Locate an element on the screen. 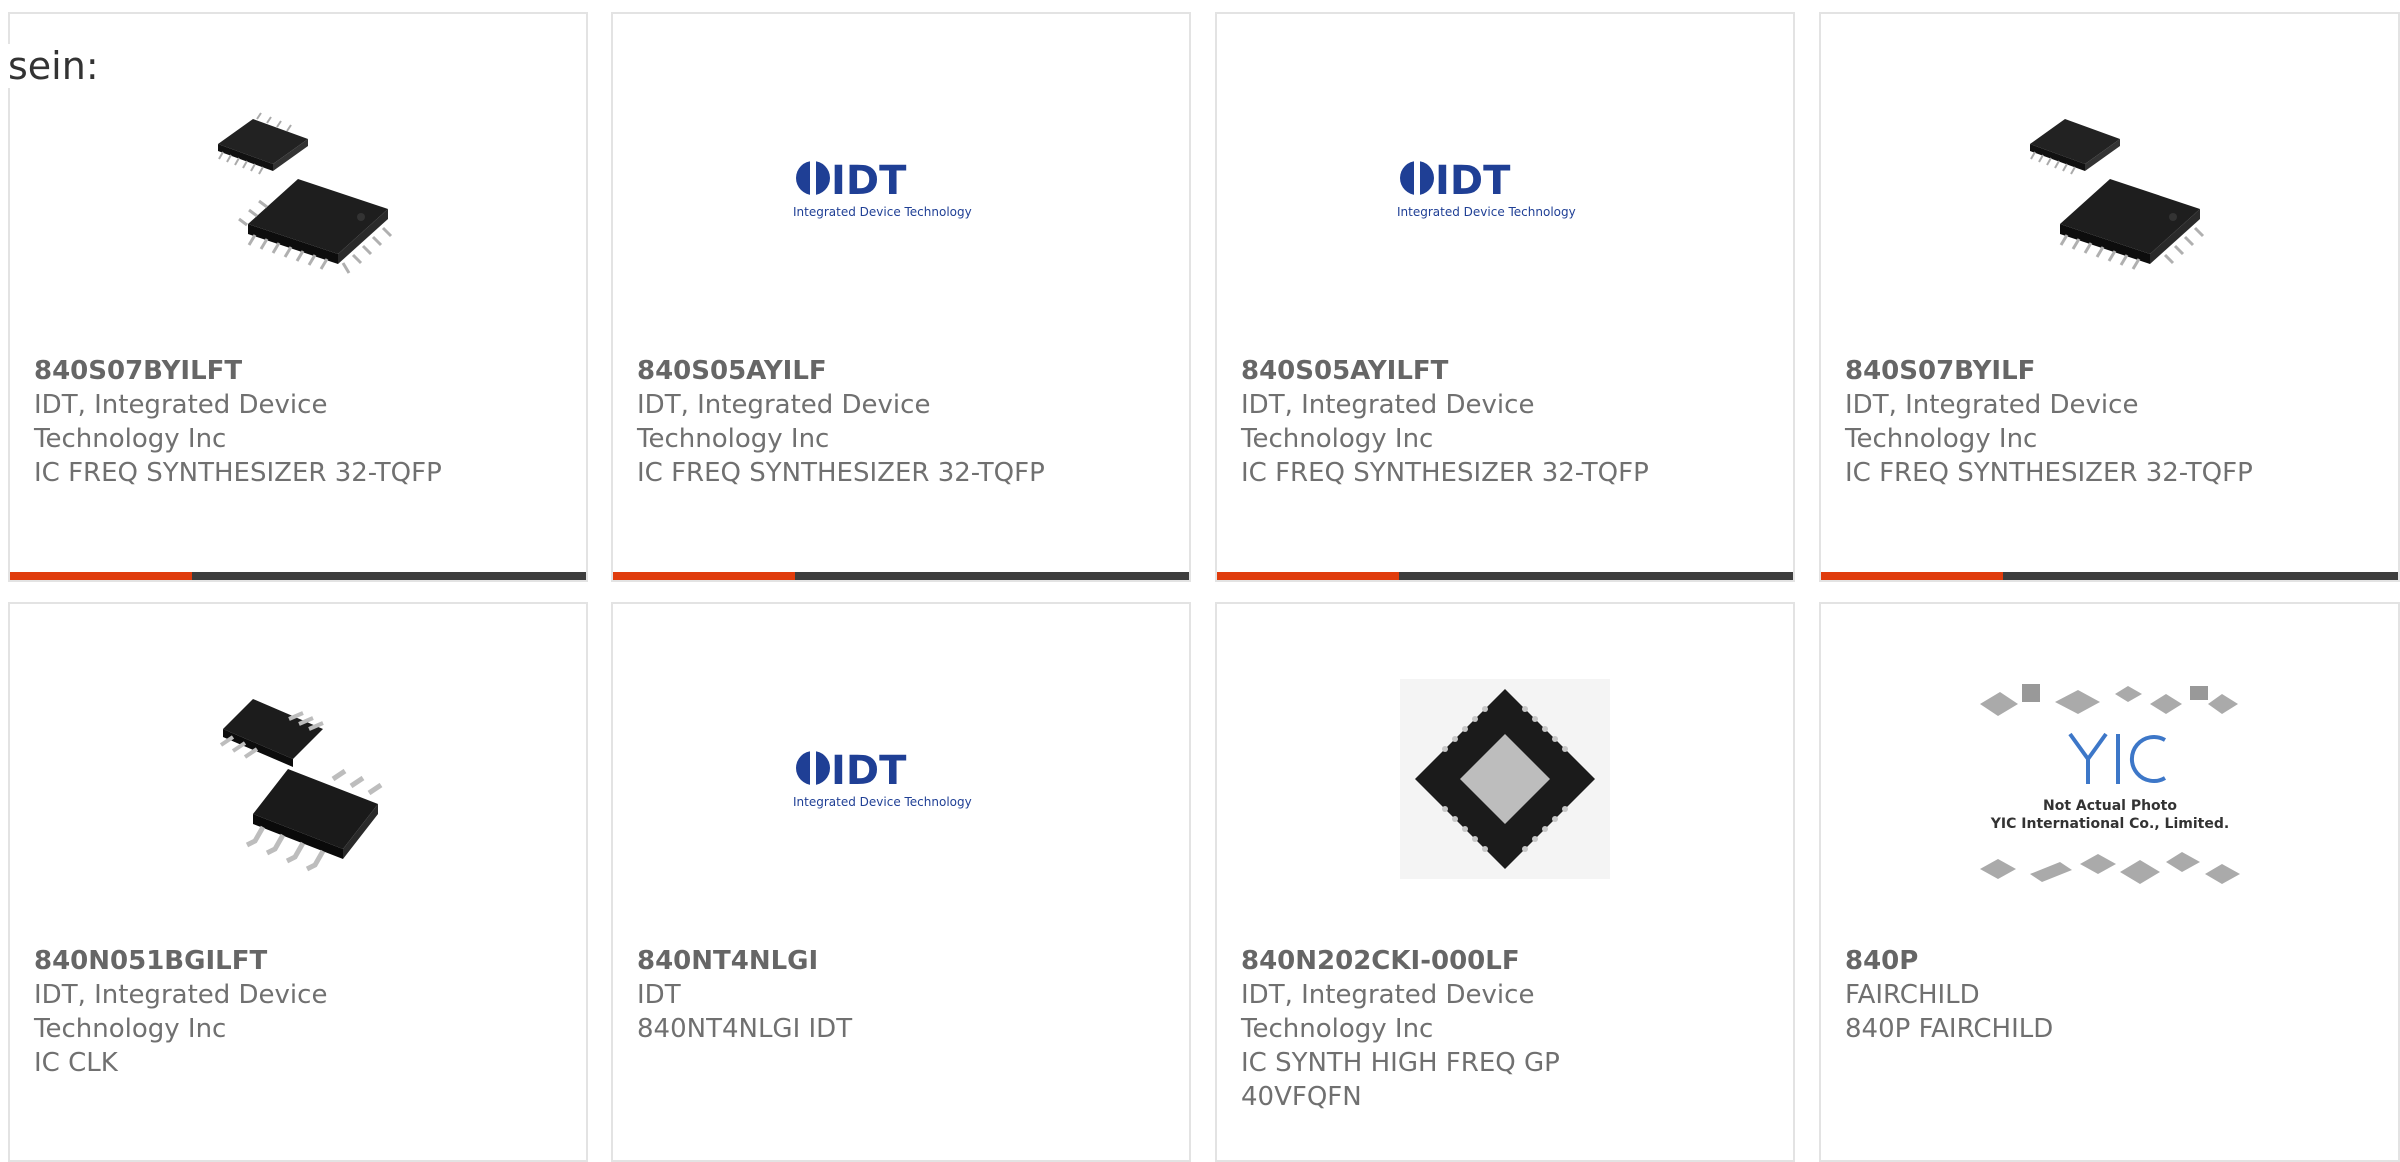 This screenshot has height=1162, width=2400. description-line: IC CLK is located at coordinates (76, 1063).